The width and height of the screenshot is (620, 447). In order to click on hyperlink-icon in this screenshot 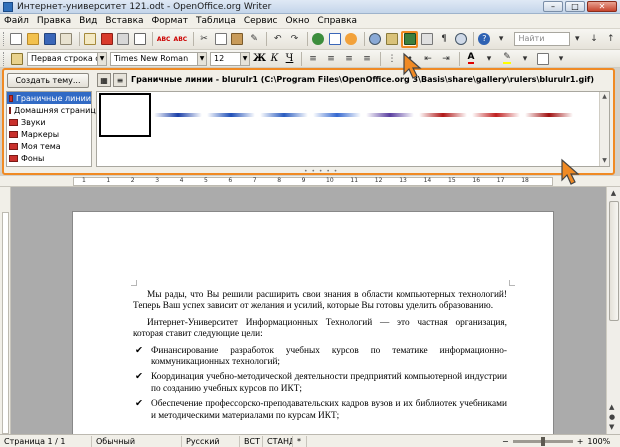, I will do `click(318, 39)`.